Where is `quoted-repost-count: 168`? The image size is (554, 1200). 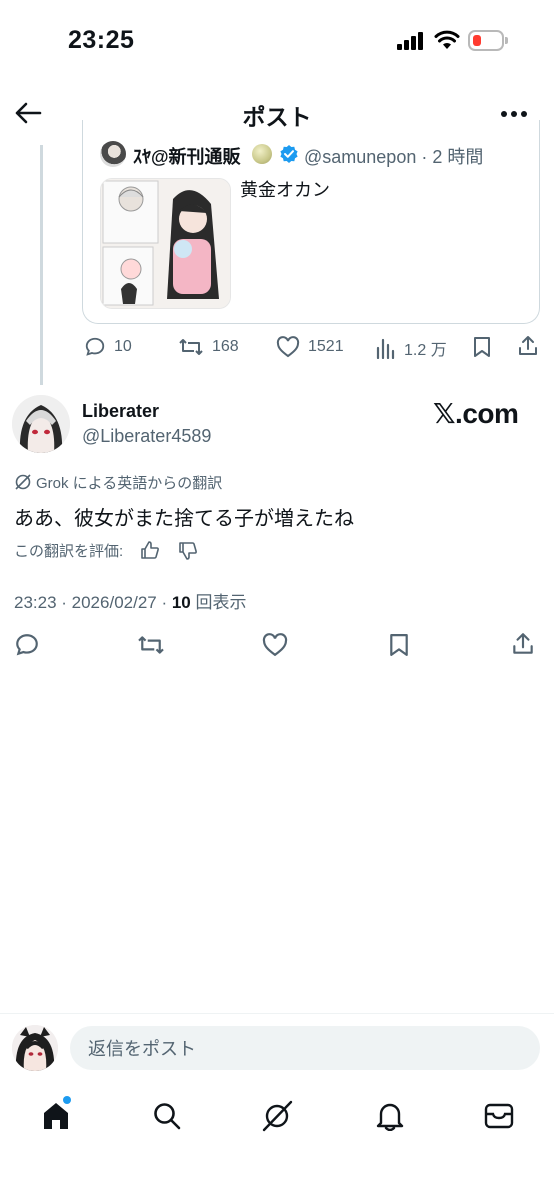
quoted-repost-count: 168 is located at coordinates (225, 346).